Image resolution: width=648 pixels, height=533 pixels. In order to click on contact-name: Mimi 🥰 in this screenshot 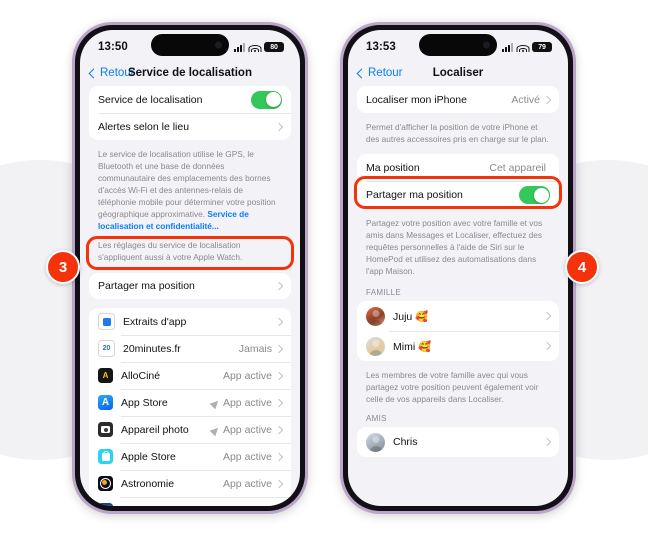, I will do `click(412, 346)`.